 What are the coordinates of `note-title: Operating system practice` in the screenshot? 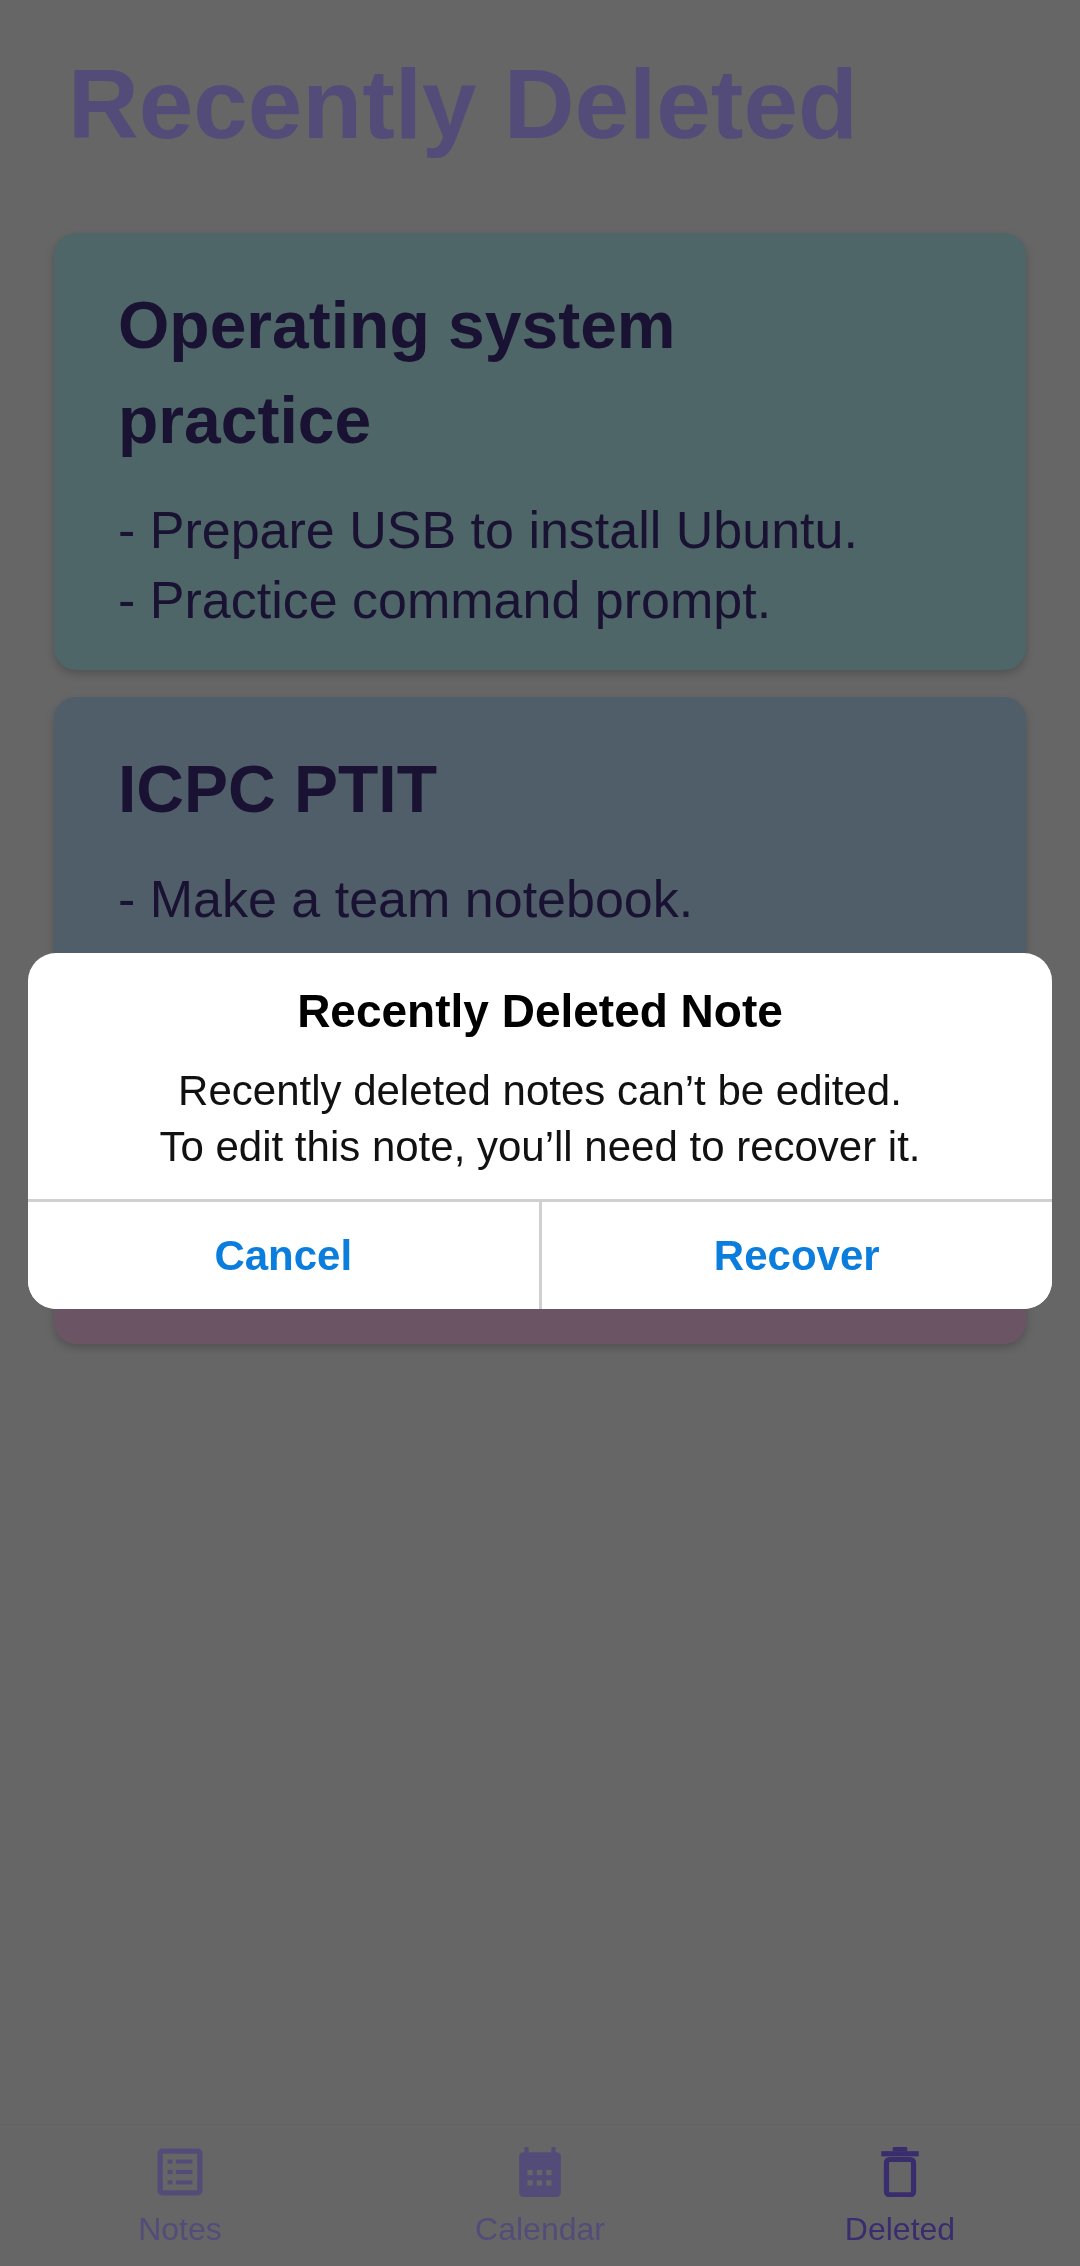 It's located at (397, 373).